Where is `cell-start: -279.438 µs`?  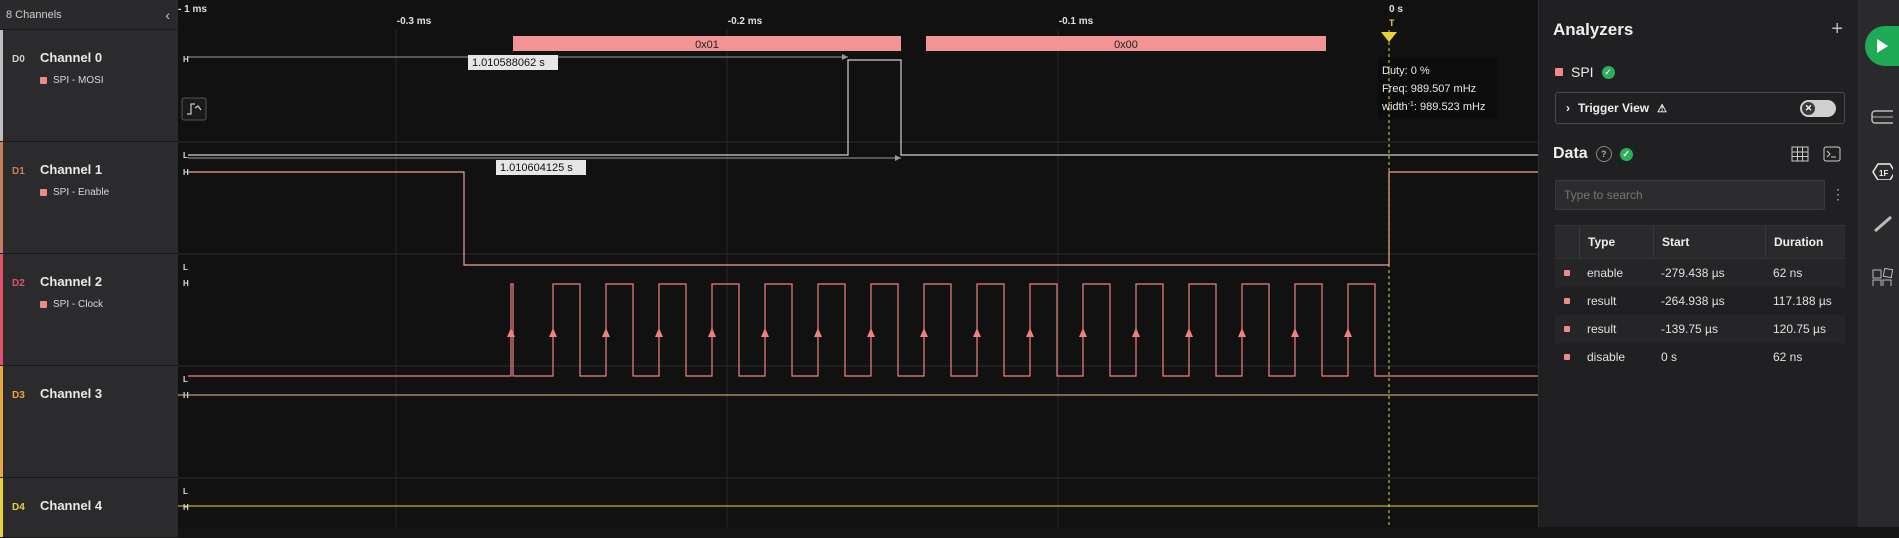 cell-start: -279.438 µs is located at coordinates (1693, 273).